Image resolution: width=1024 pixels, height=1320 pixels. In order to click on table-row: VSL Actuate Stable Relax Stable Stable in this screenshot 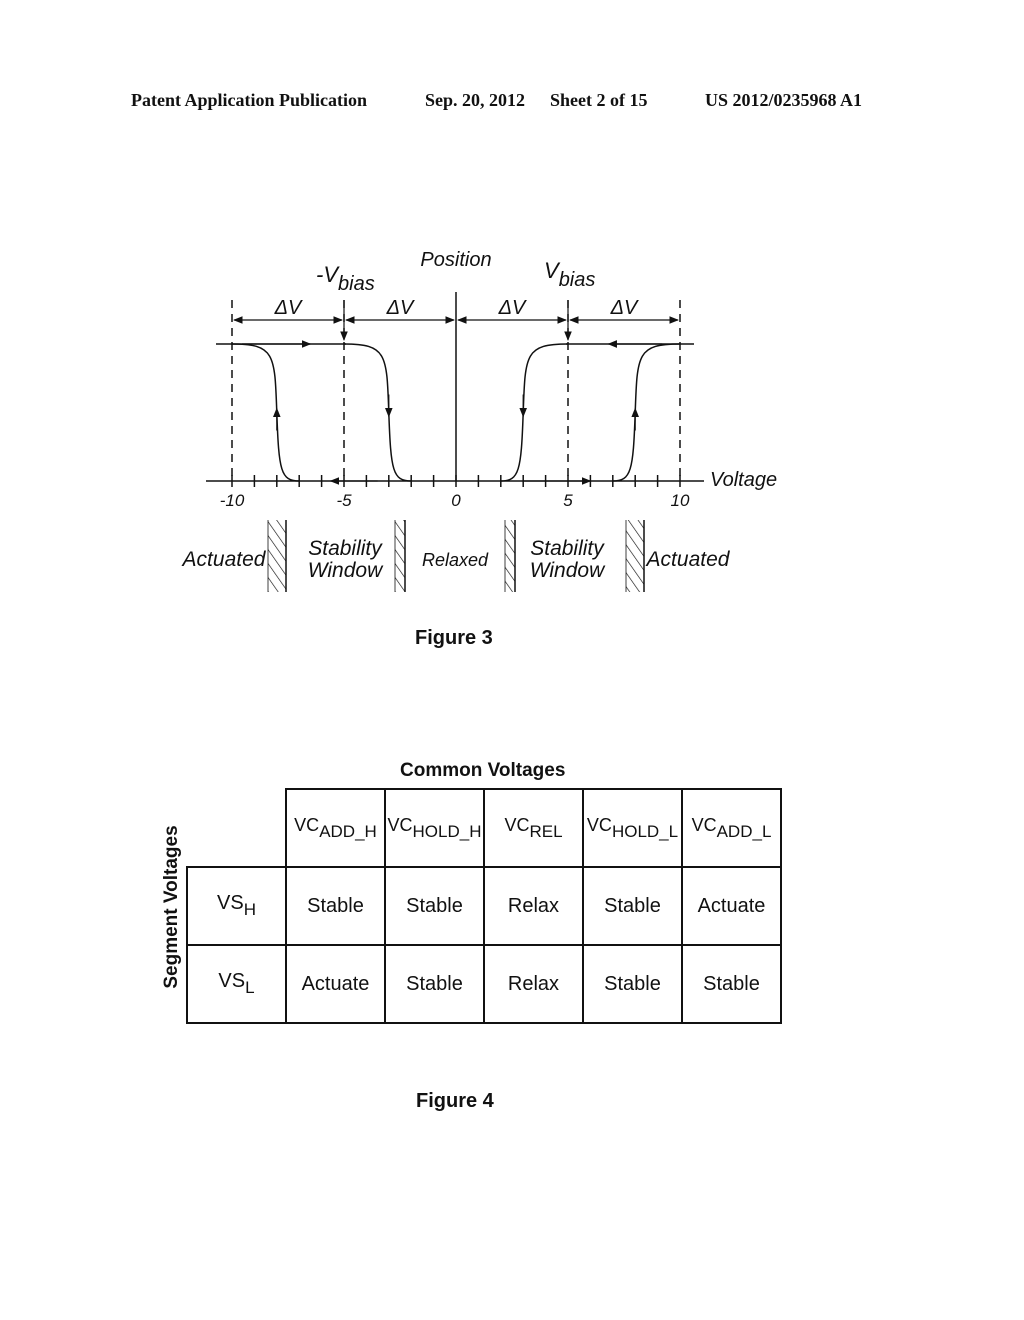, I will do `click(484, 984)`.